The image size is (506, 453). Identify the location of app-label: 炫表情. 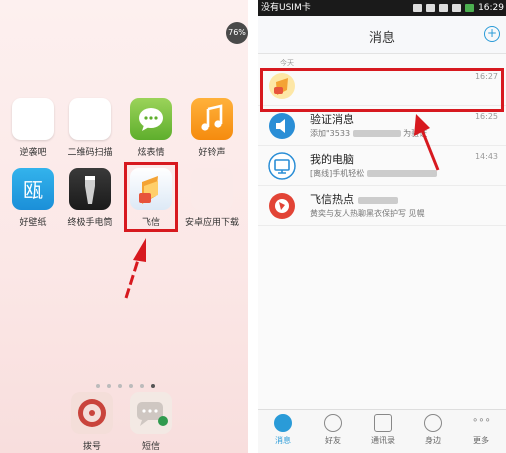
(151, 153).